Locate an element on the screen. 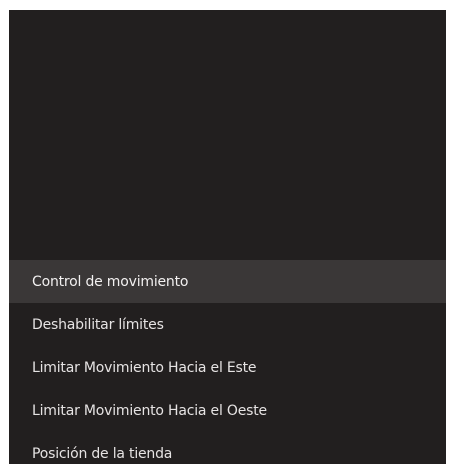 This screenshot has height=464, width=454. menu-item-deshabilitar-limites: Deshabilitar límites is located at coordinates (227, 324).